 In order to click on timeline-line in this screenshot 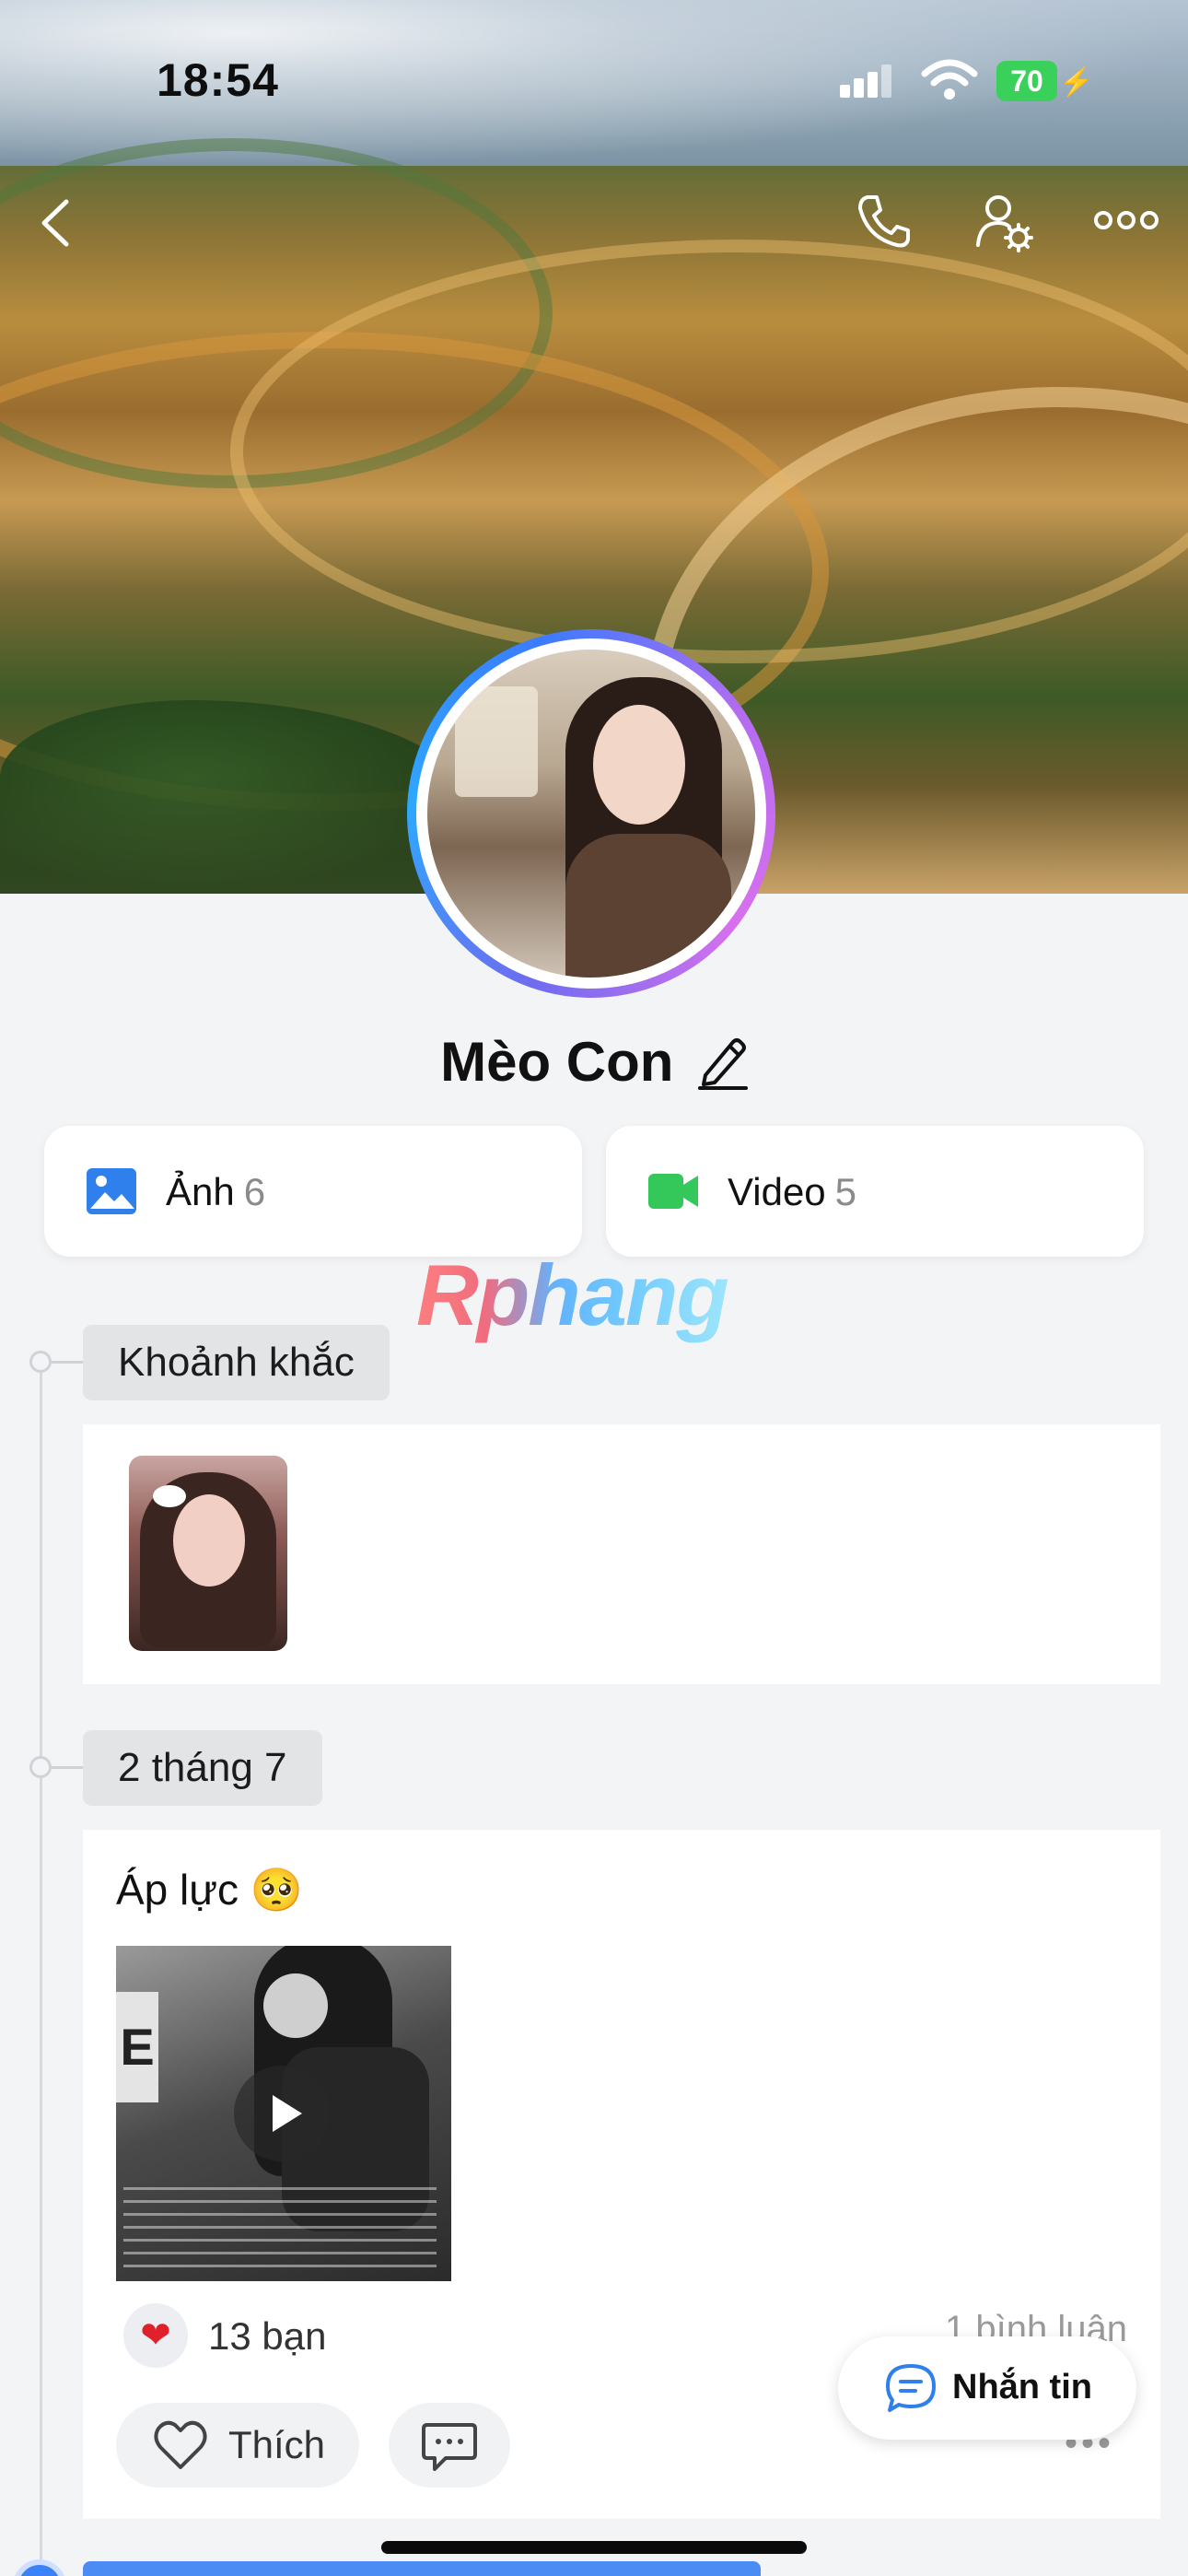, I will do `click(41, 1970)`.